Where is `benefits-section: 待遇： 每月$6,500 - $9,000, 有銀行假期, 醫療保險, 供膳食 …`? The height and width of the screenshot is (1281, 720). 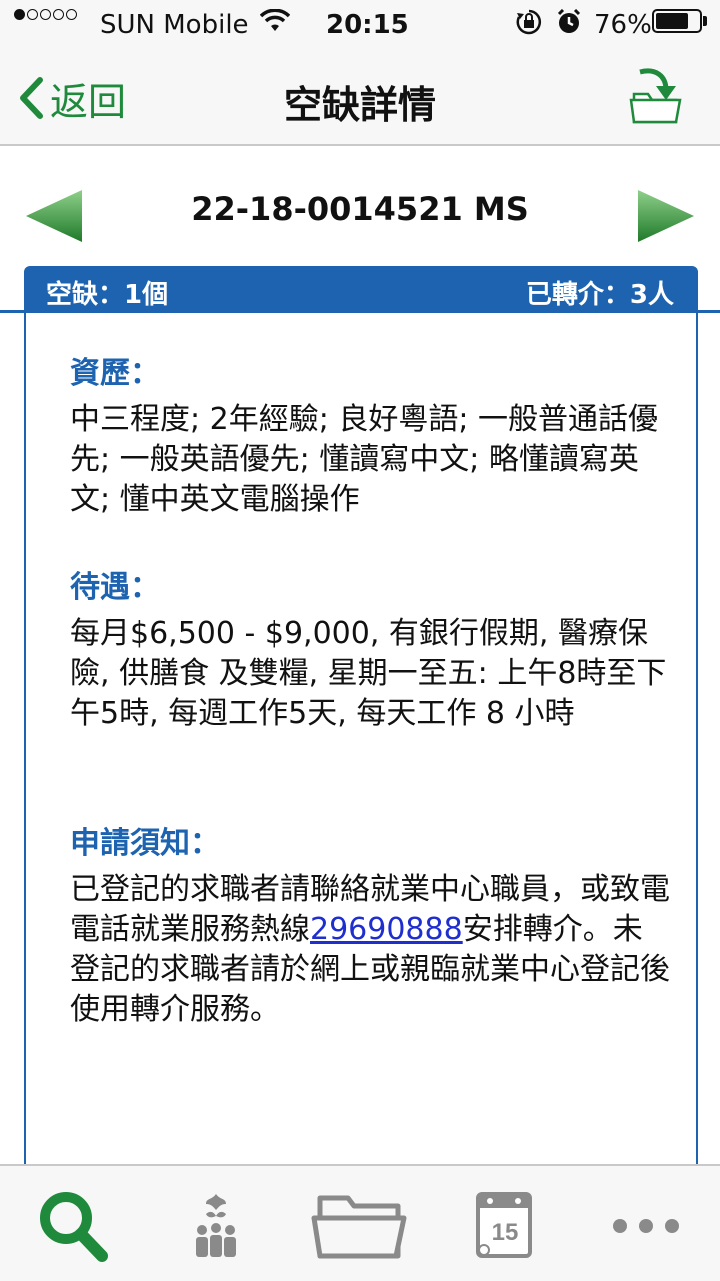 benefits-section: 待遇： 每月$6,500 - $9,000, 有銀行假期, 醫療保險, 供膳食 … is located at coordinates (370, 651).